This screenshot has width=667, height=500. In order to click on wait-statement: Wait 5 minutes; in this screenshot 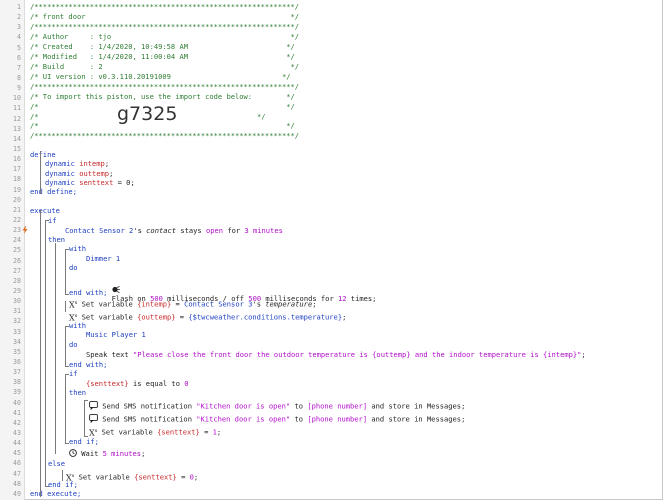, I will do `click(107, 453)`.